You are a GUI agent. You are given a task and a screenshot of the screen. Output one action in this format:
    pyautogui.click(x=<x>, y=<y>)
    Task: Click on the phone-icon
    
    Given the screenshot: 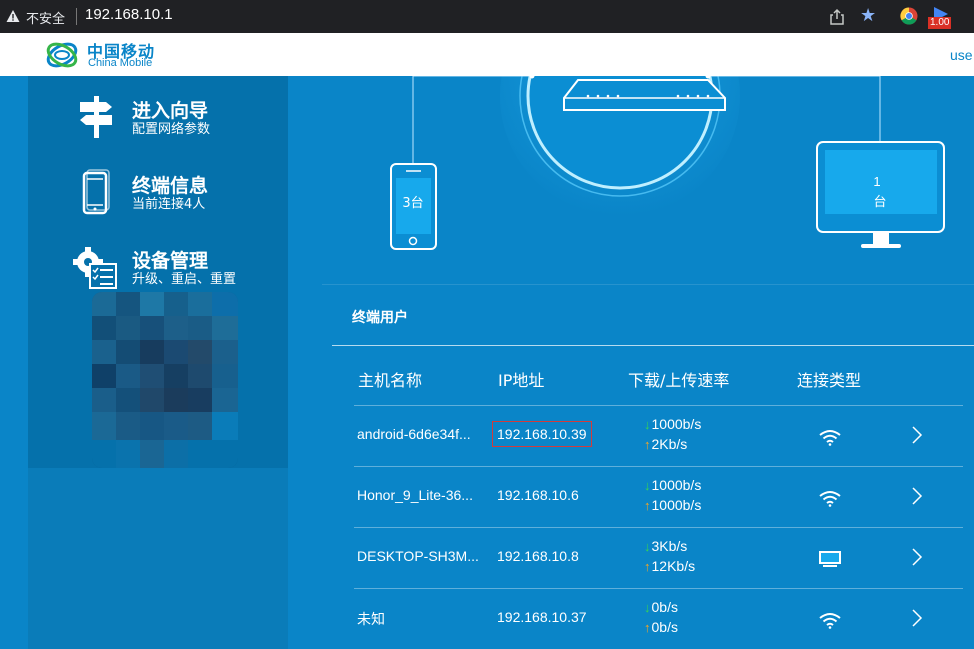 What is the action you would take?
    pyautogui.click(x=96, y=192)
    